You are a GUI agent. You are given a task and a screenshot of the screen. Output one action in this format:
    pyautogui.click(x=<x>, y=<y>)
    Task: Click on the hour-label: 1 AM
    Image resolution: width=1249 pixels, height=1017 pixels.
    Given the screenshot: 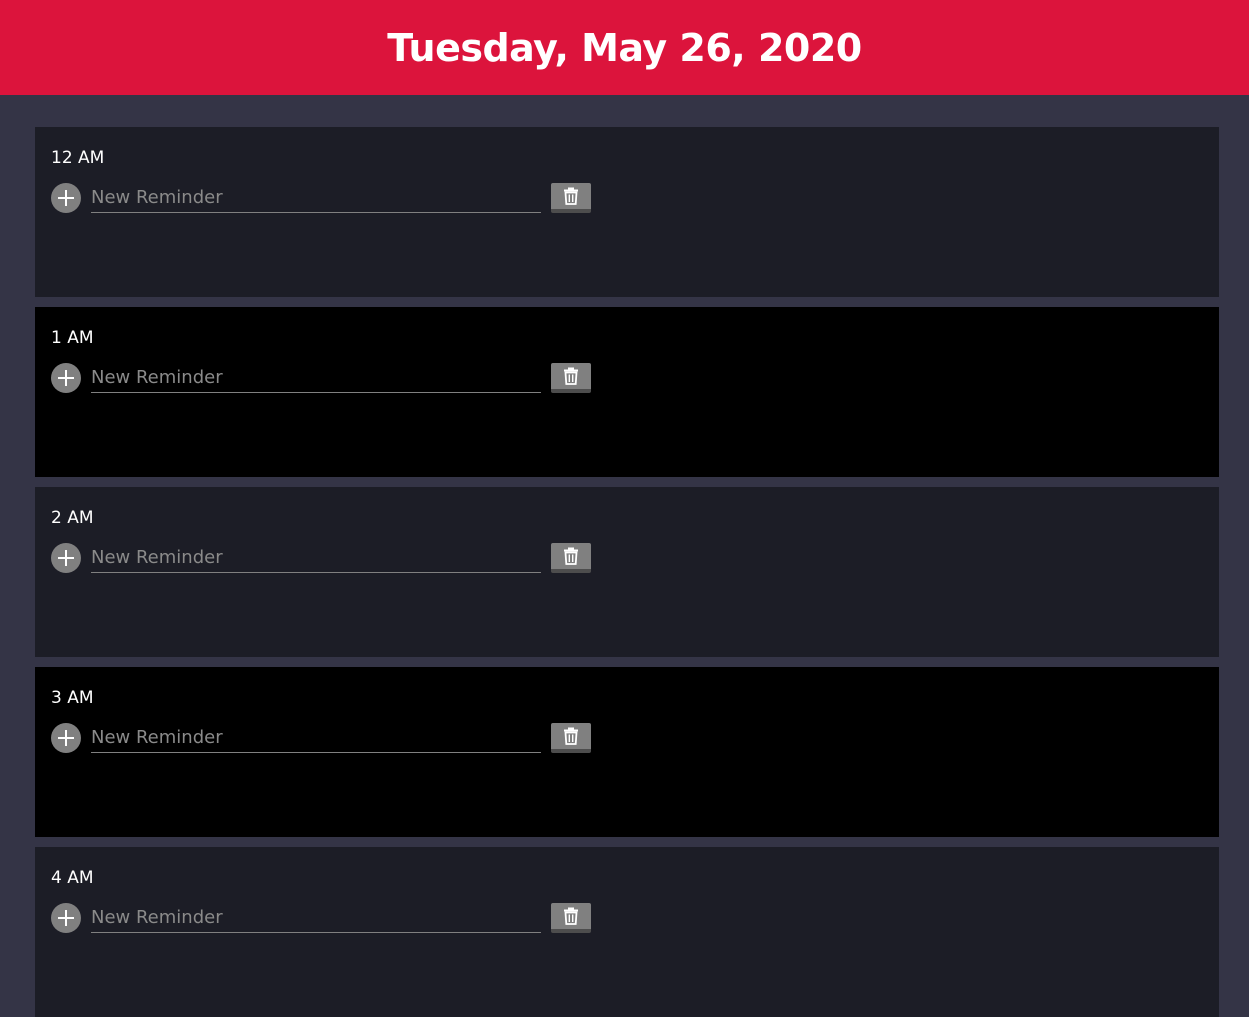 What is the action you would take?
    pyautogui.click(x=72, y=338)
    